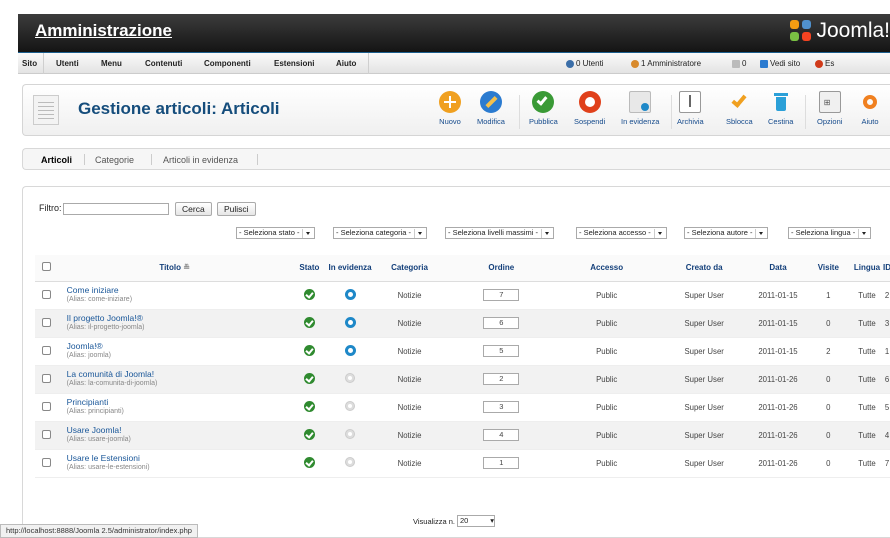  What do you see at coordinates (475, 521) in the screenshot?
I see `pagination-select: 20 ▾` at bounding box center [475, 521].